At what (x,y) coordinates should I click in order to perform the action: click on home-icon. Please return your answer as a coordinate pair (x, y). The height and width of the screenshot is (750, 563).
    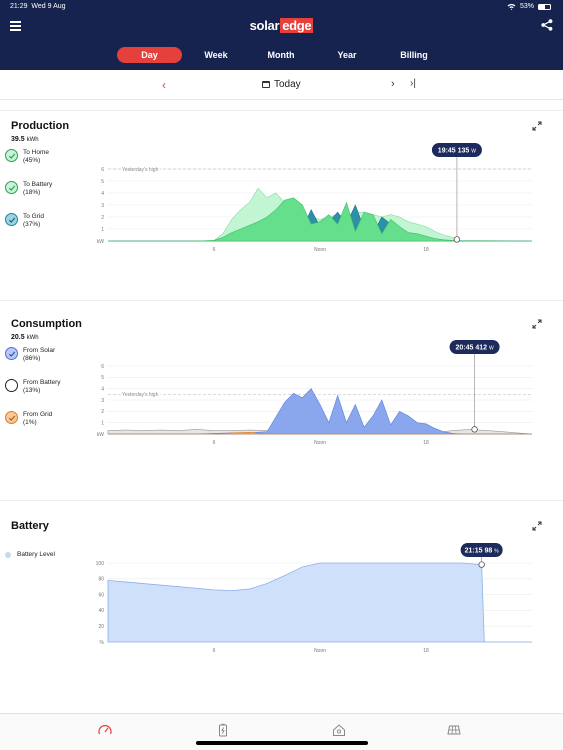
    Looking at the image, I should click on (339, 730).